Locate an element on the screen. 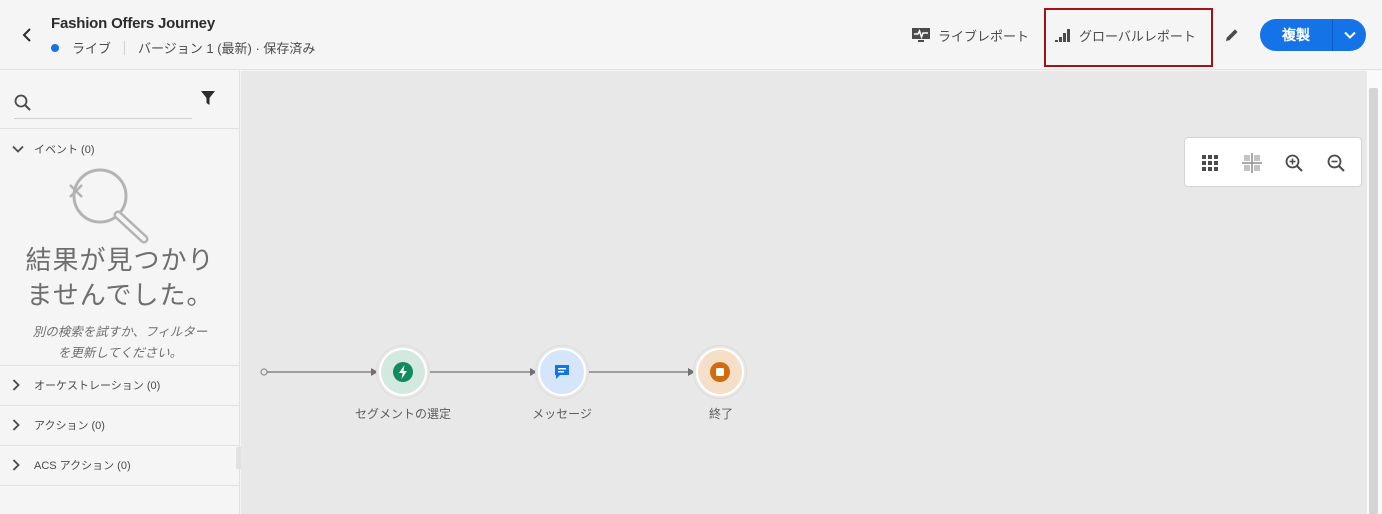 Image resolution: width=1382 pixels, height=514 pixels. live-status-dot is located at coordinates (55, 47).